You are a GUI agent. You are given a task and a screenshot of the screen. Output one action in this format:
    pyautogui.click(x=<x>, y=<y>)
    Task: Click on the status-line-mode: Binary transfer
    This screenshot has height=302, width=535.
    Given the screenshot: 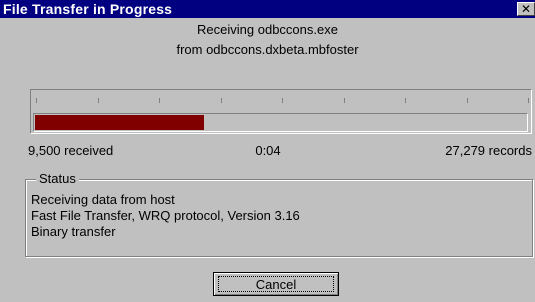 What is the action you would take?
    pyautogui.click(x=73, y=231)
    